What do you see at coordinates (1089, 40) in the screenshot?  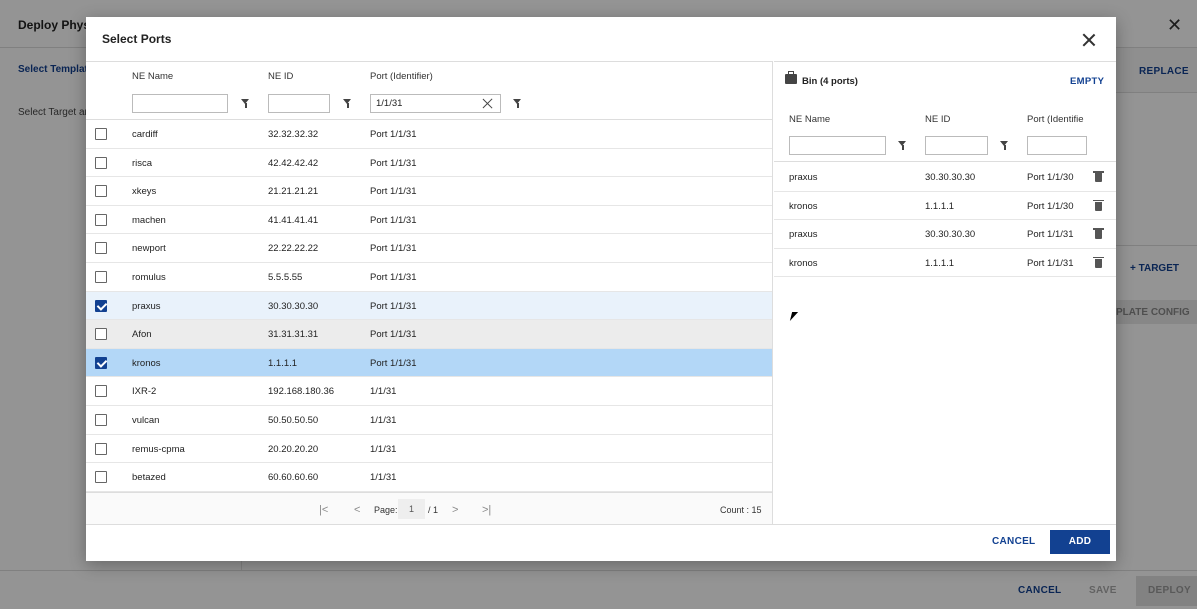 I see `close-icon` at bounding box center [1089, 40].